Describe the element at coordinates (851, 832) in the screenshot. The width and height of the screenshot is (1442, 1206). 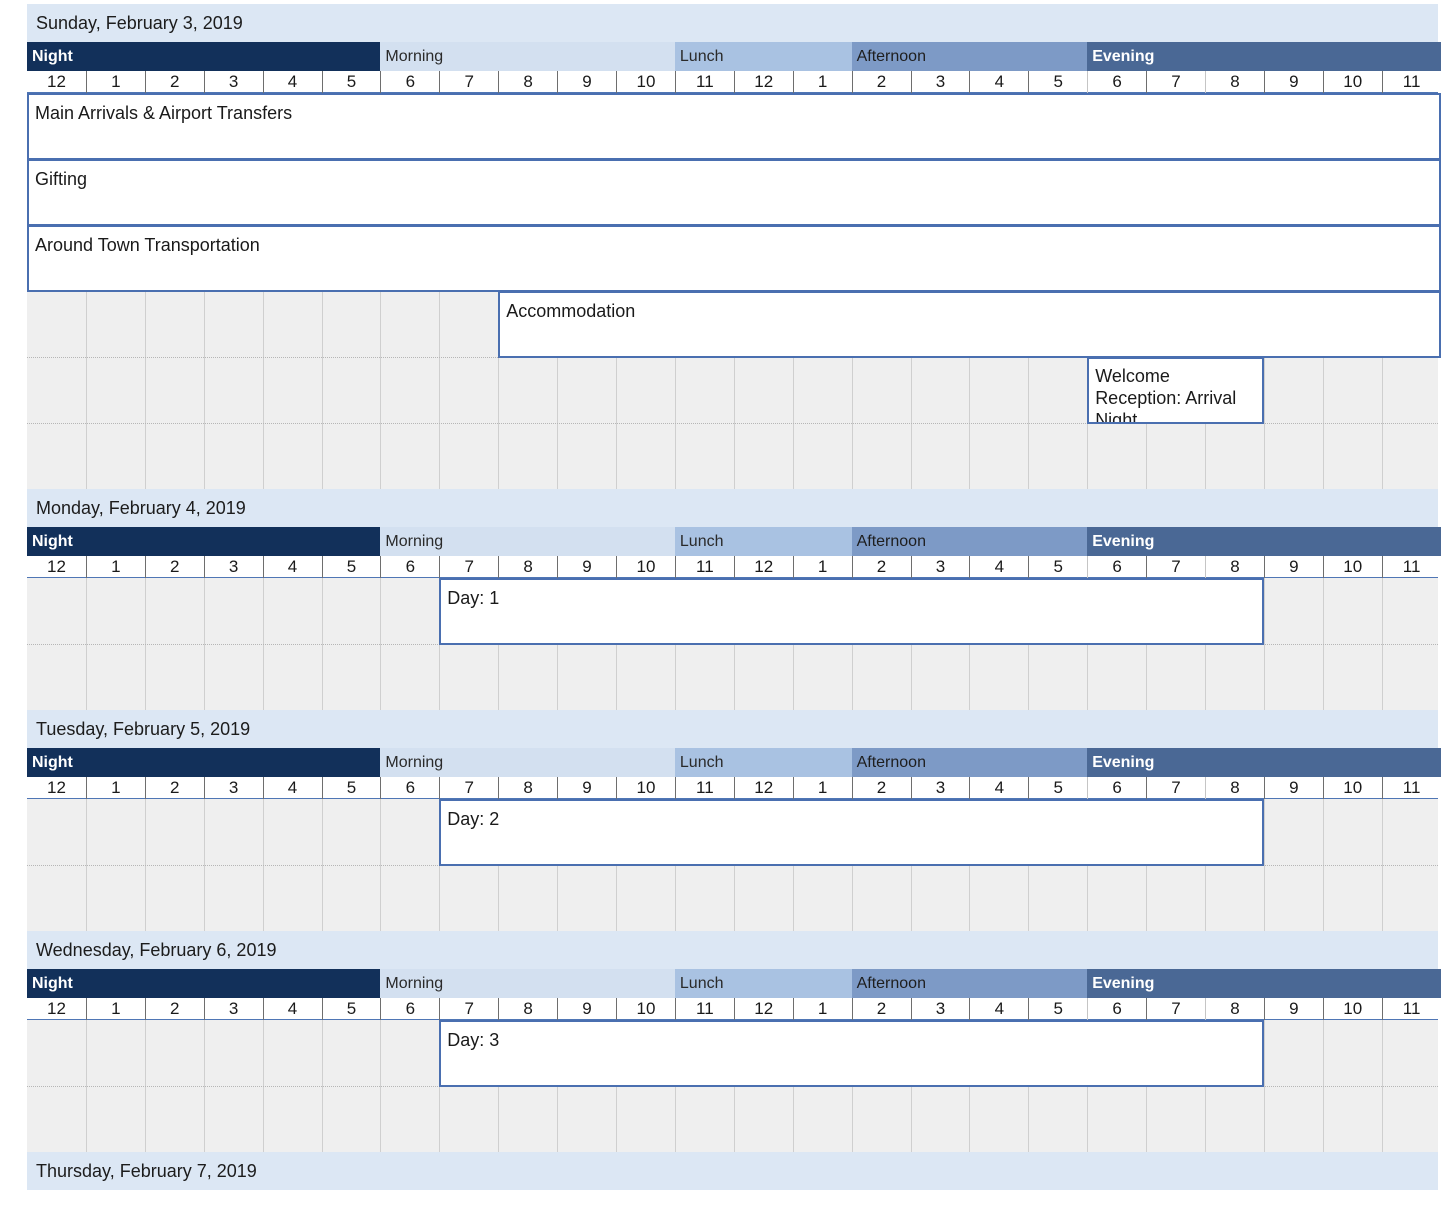
I see `event-block: Day: 2` at that location.